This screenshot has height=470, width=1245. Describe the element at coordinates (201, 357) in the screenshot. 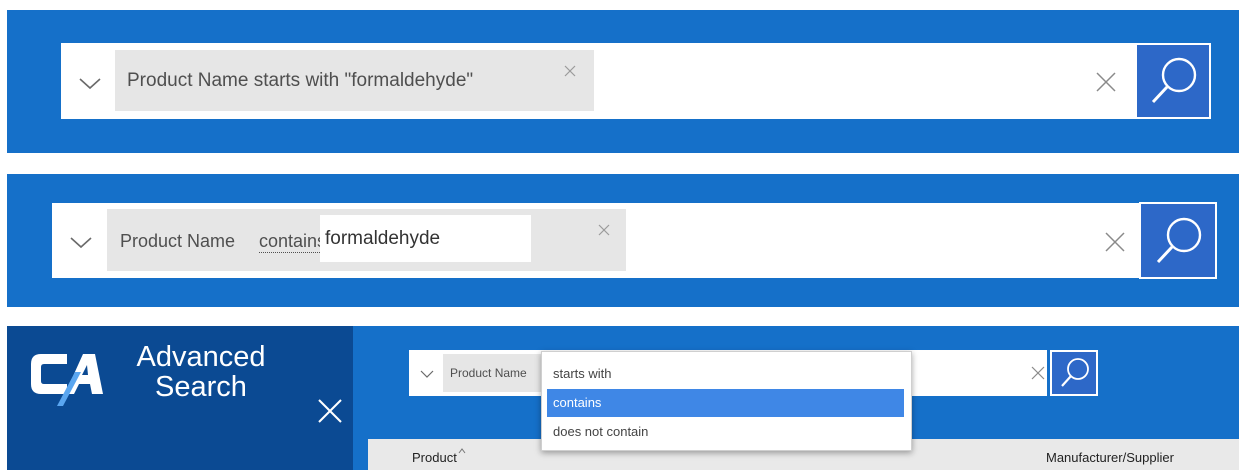

I see `brand-title-line1: Advanced` at that location.